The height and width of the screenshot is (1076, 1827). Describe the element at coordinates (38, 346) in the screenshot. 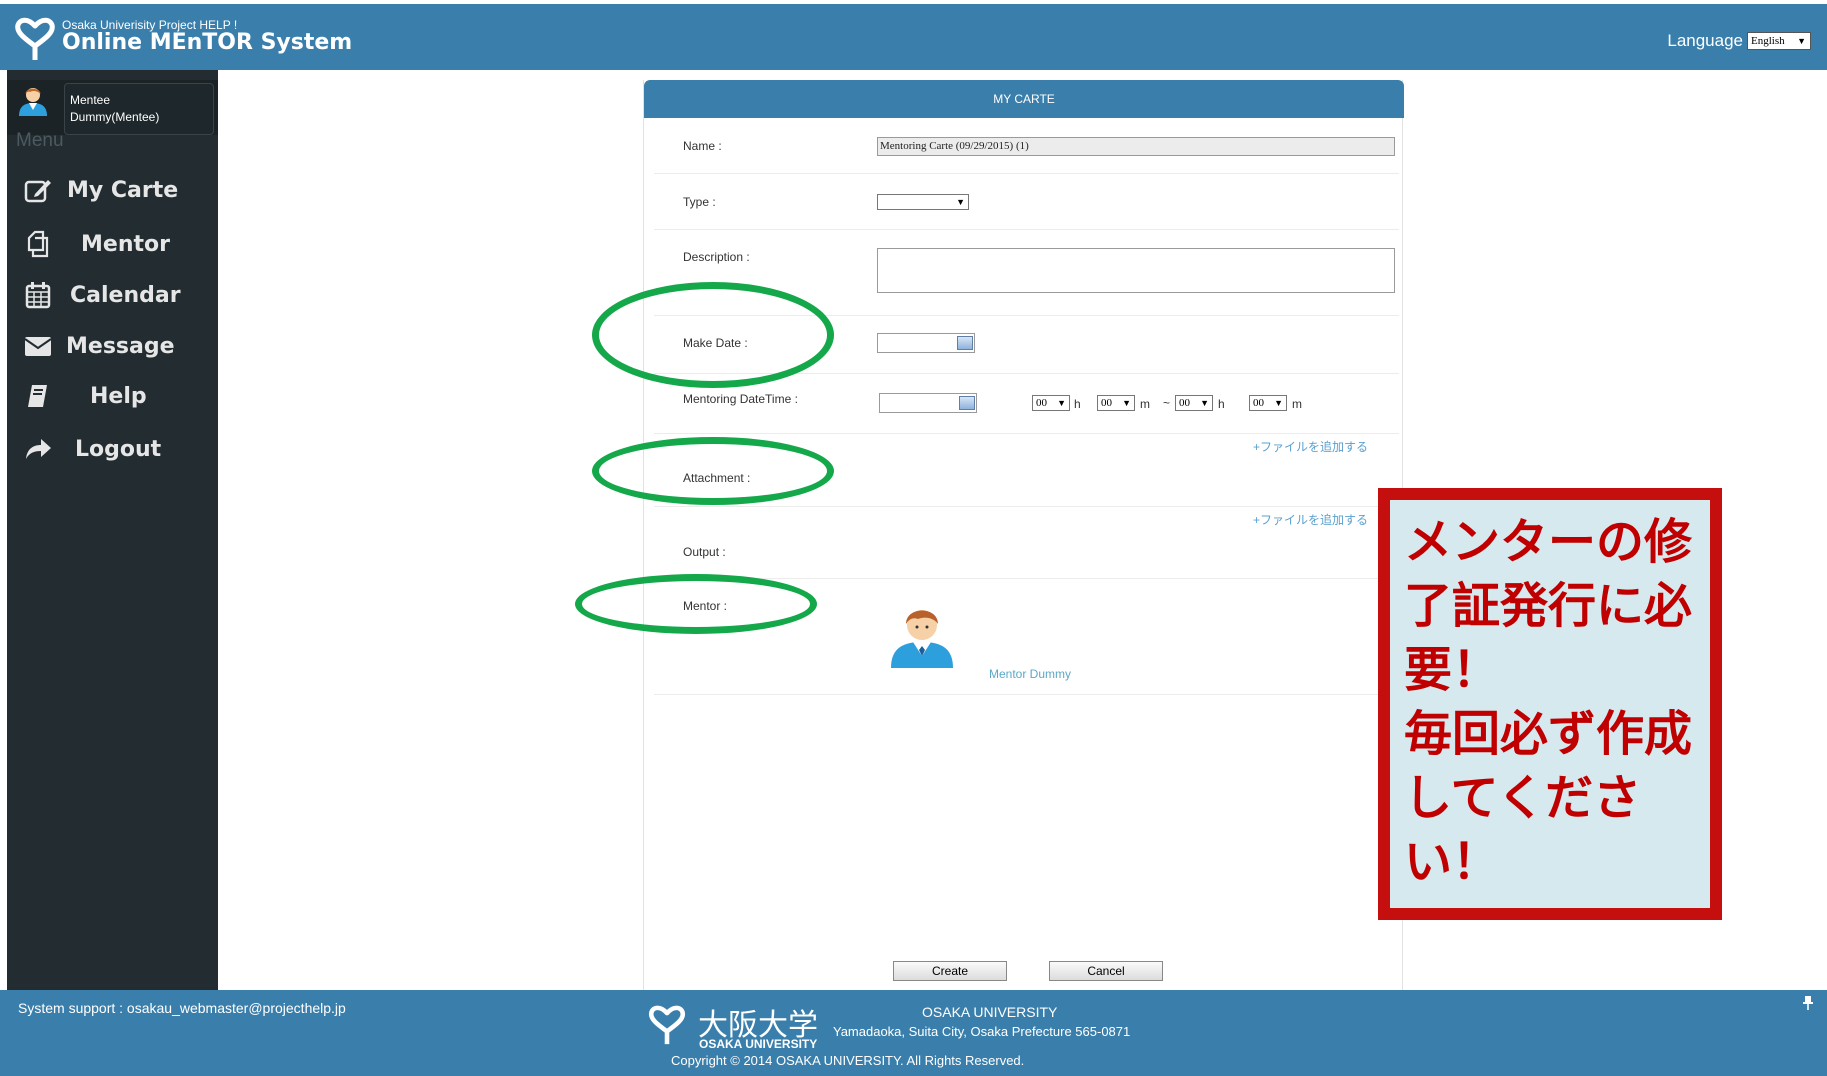

I see `envelope-icon` at that location.